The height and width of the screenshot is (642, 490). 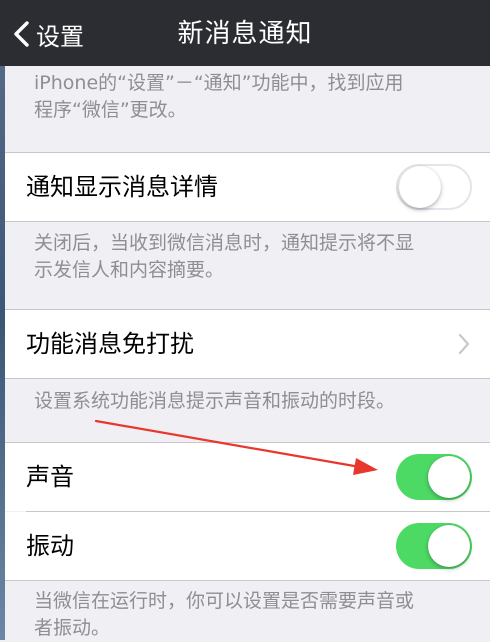 What do you see at coordinates (215, 401) in the screenshot?
I see `do-not-disturb-footnote: 设置系统功能消息提示声音和振动的时段。` at bounding box center [215, 401].